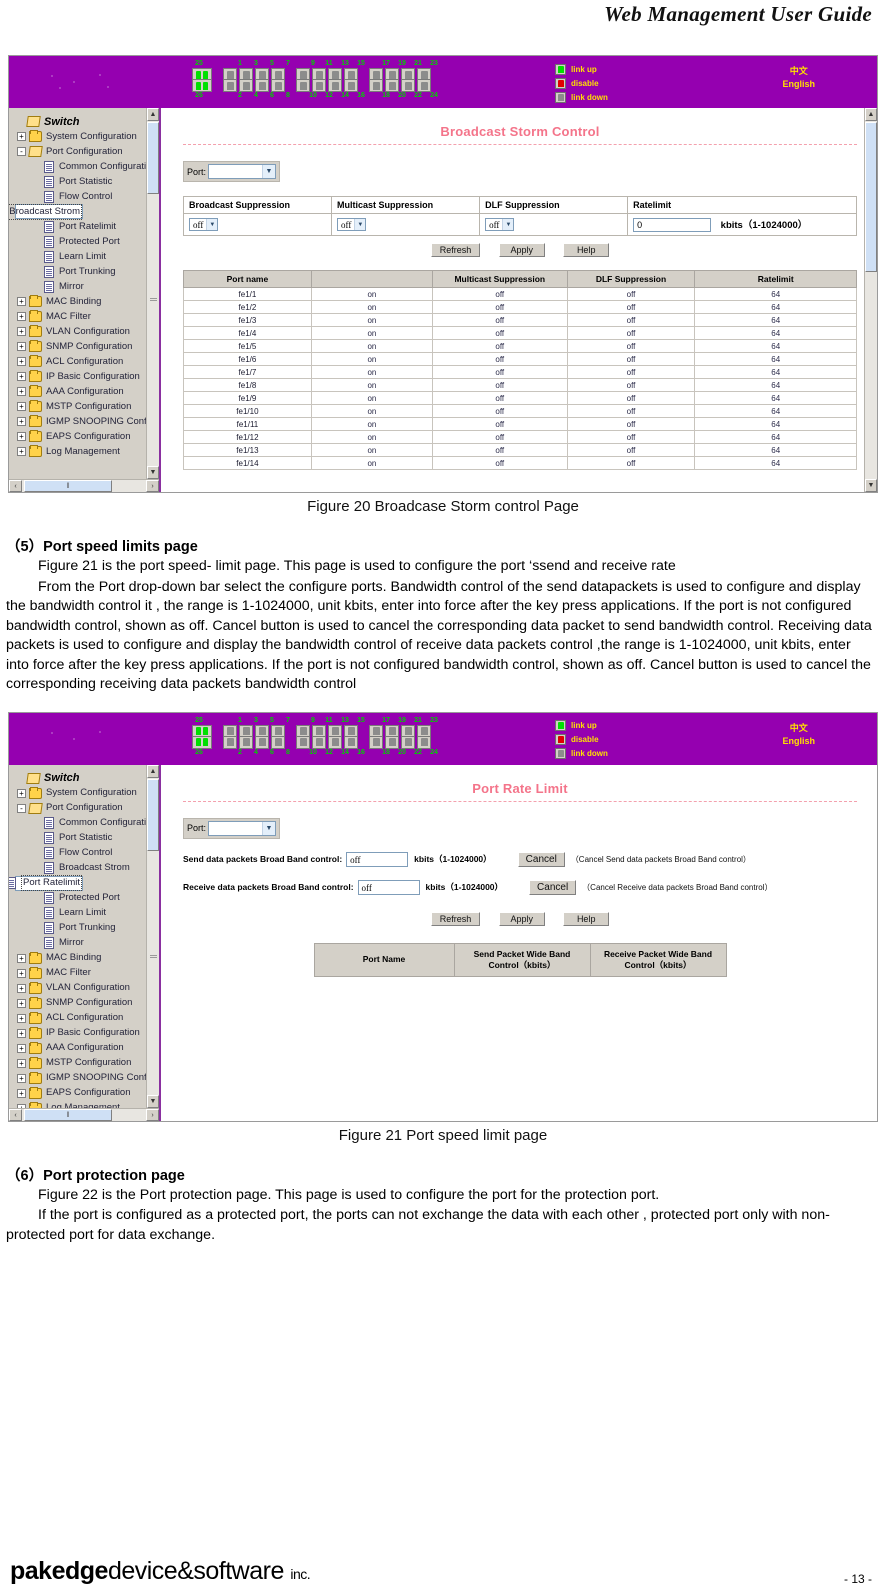  What do you see at coordinates (152, 1114) in the screenshot?
I see `scroll-right-arrow: ›` at bounding box center [152, 1114].